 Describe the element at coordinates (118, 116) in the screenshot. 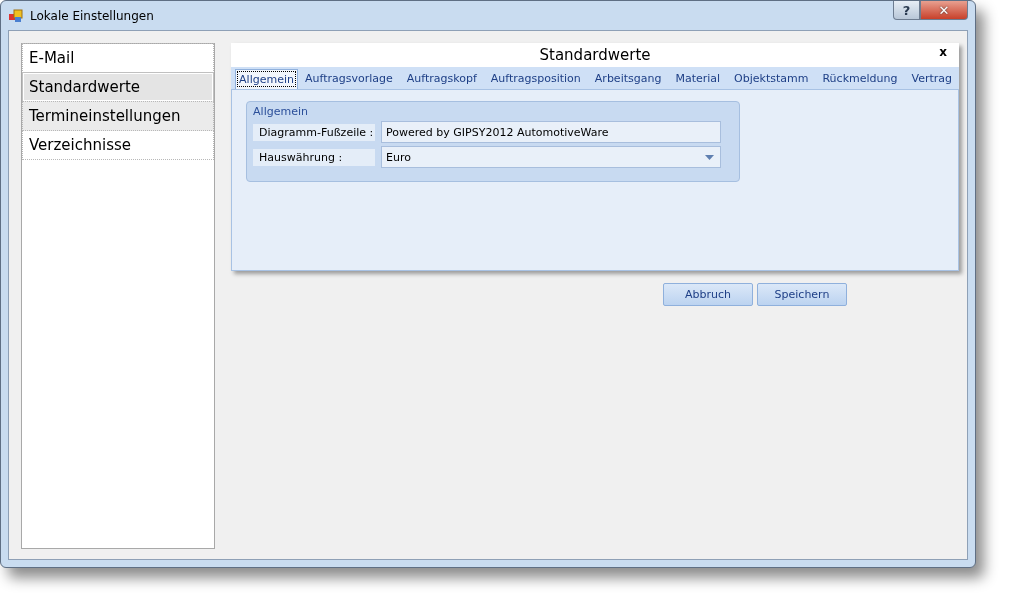

I see `sidebar-item: Termineinstellungen` at that location.